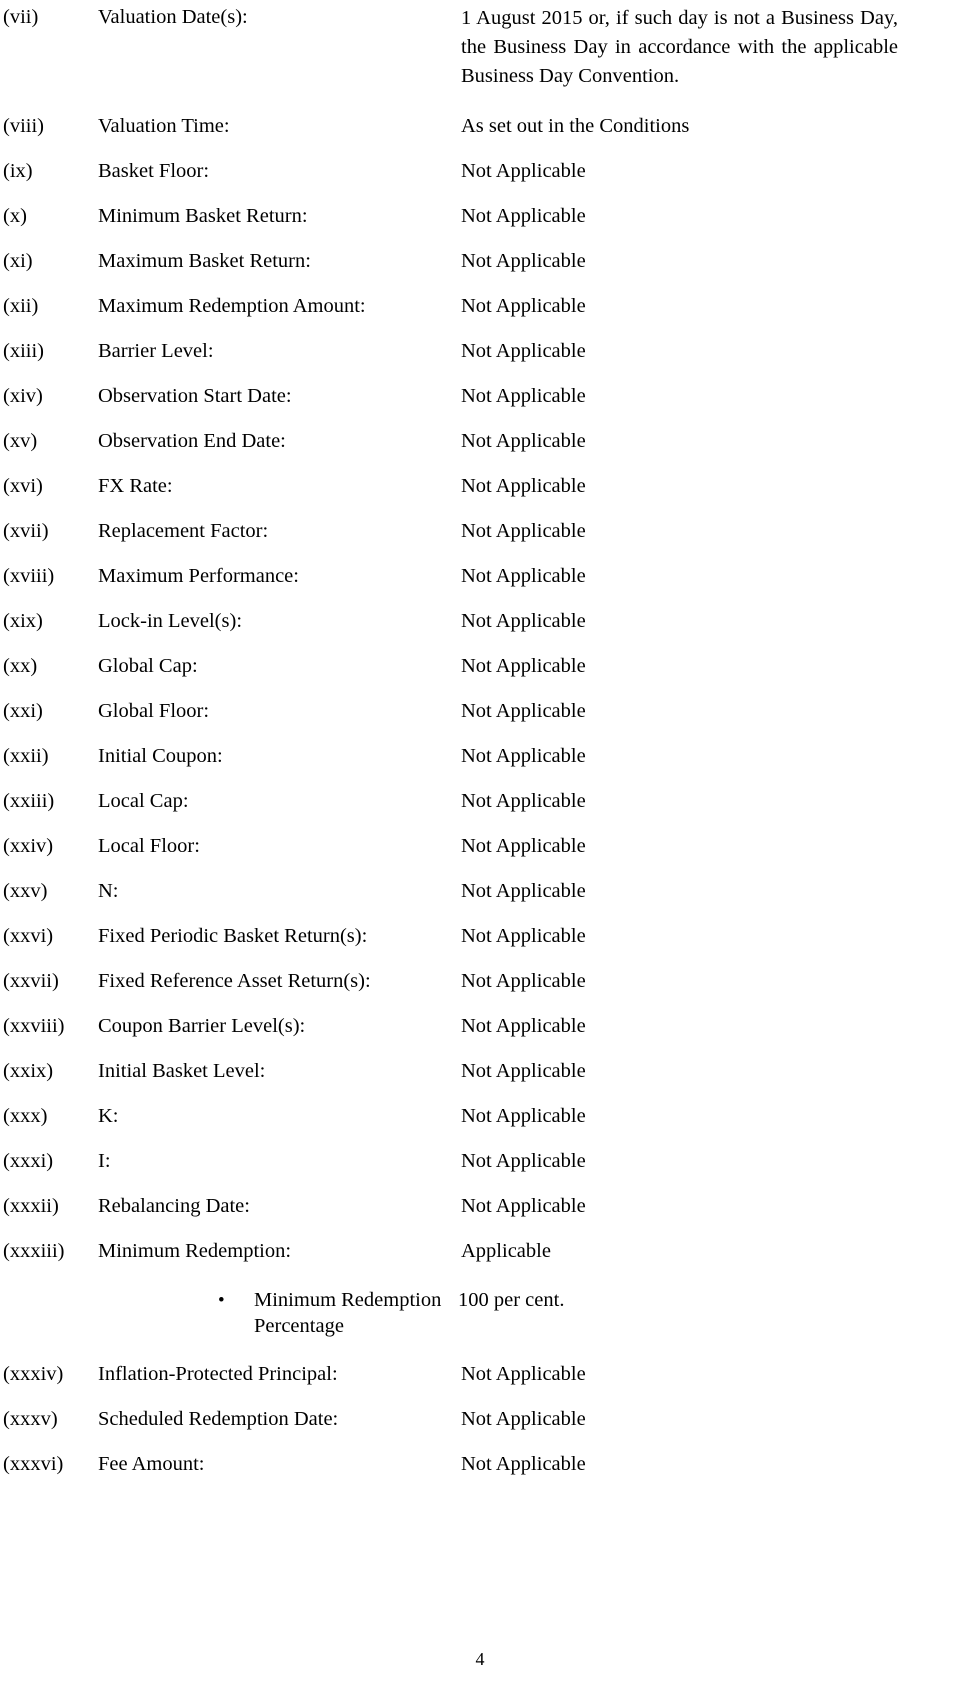 Image resolution: width=960 pixels, height=1693 pixels. What do you see at coordinates (28, 936) in the screenshot?
I see `term-numeral: (xxvi)` at bounding box center [28, 936].